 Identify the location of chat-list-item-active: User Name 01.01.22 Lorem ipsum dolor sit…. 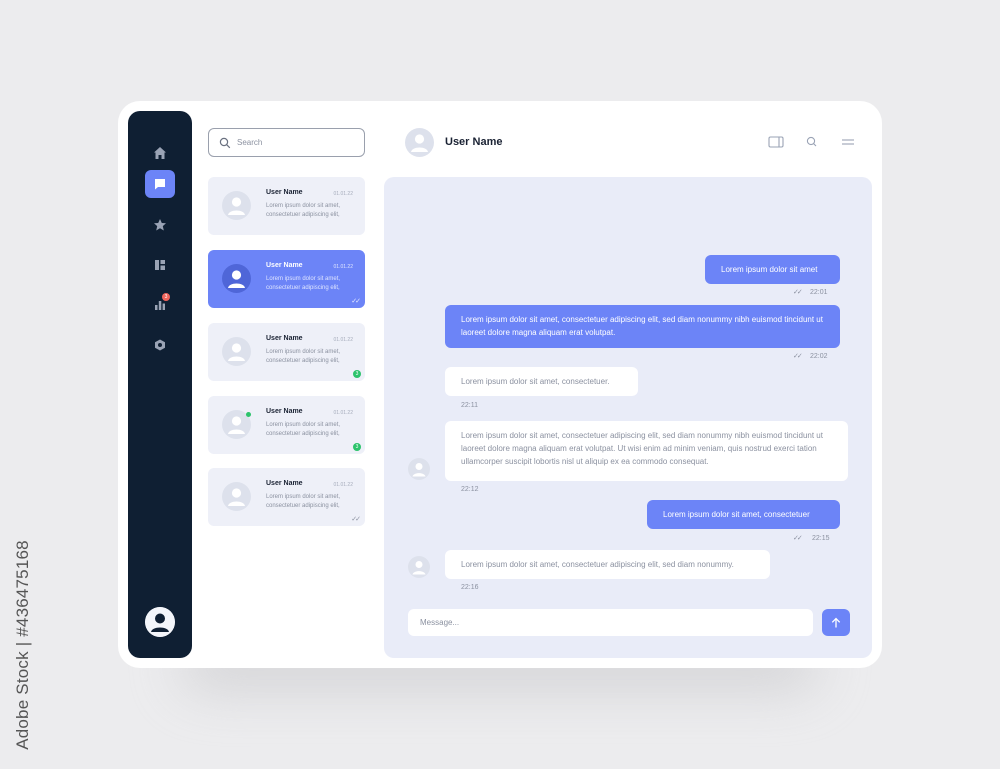
(286, 279).